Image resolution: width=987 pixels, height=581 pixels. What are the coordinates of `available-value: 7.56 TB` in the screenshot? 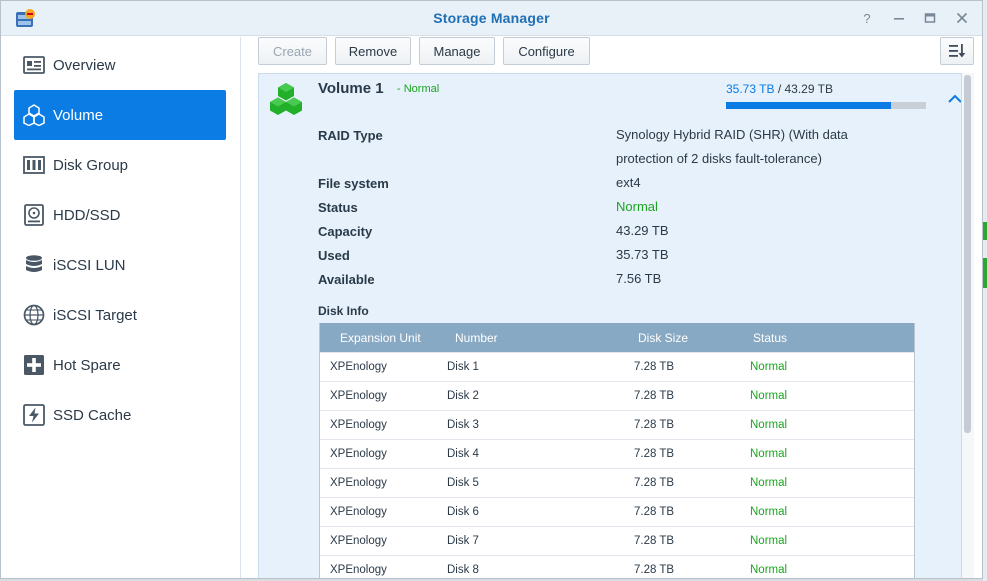 It's located at (639, 278).